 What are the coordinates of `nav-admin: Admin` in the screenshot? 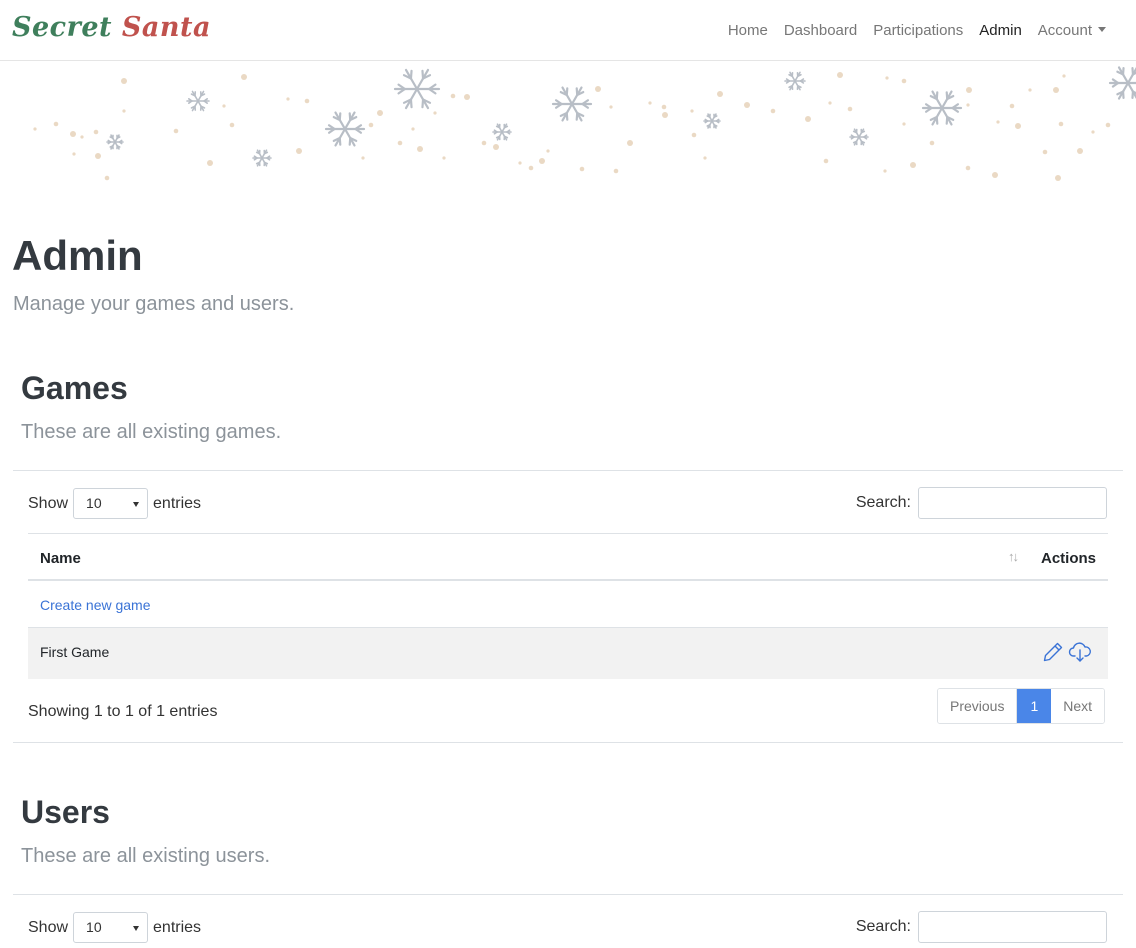 It's located at (1000, 30).